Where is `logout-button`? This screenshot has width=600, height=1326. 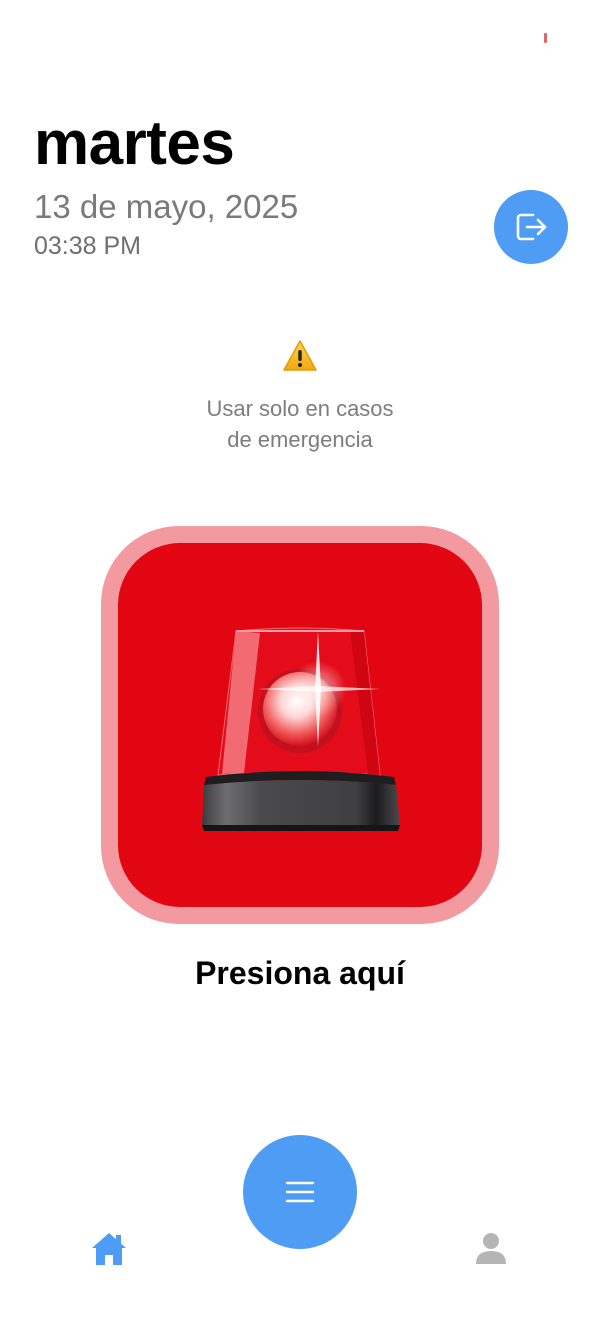
logout-button is located at coordinates (531, 227).